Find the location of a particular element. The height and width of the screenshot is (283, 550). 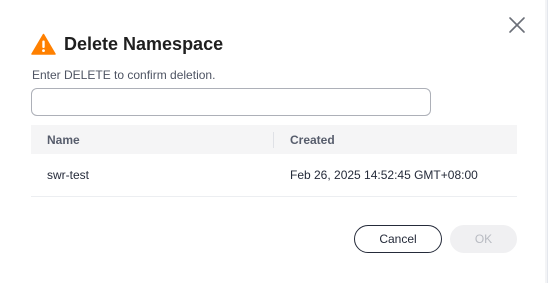

column-header-created: Created is located at coordinates (312, 139).